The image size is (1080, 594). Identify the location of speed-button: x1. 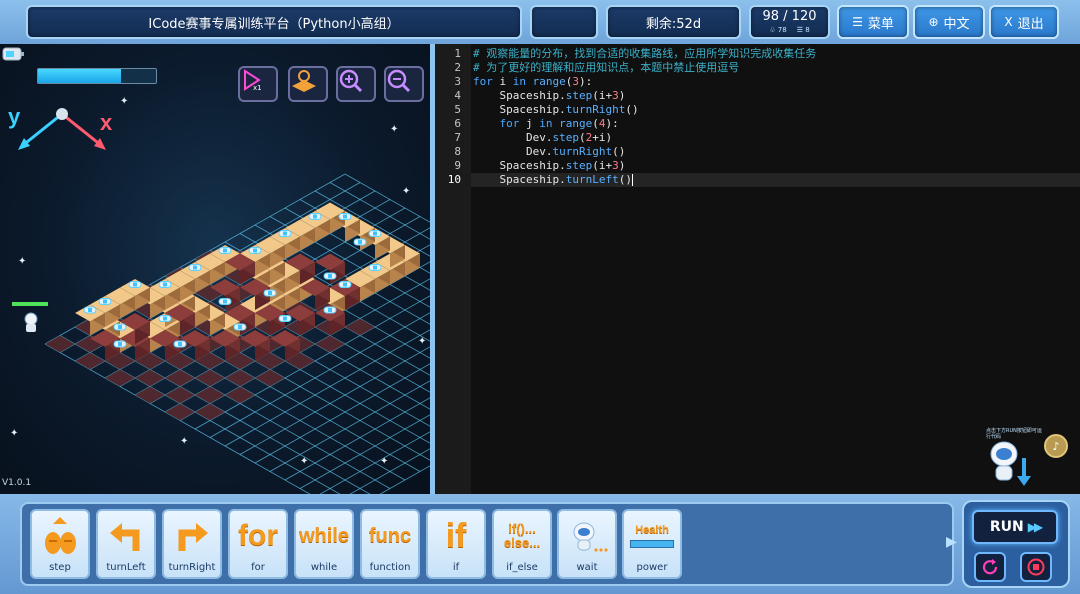
(258, 84).